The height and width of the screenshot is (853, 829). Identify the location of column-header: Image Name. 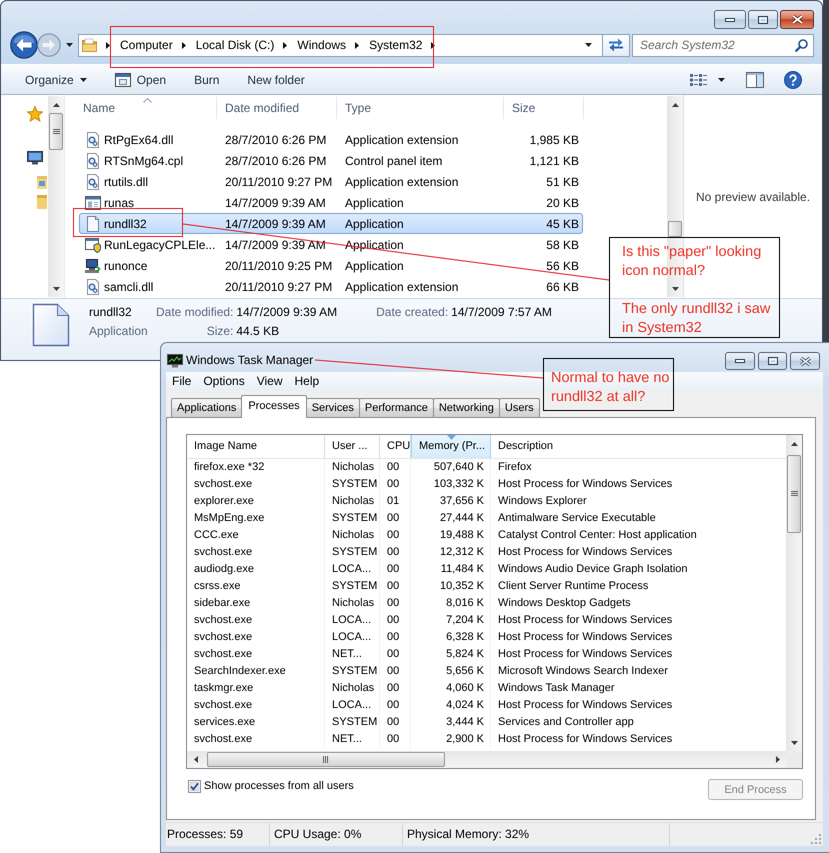
(256, 446).